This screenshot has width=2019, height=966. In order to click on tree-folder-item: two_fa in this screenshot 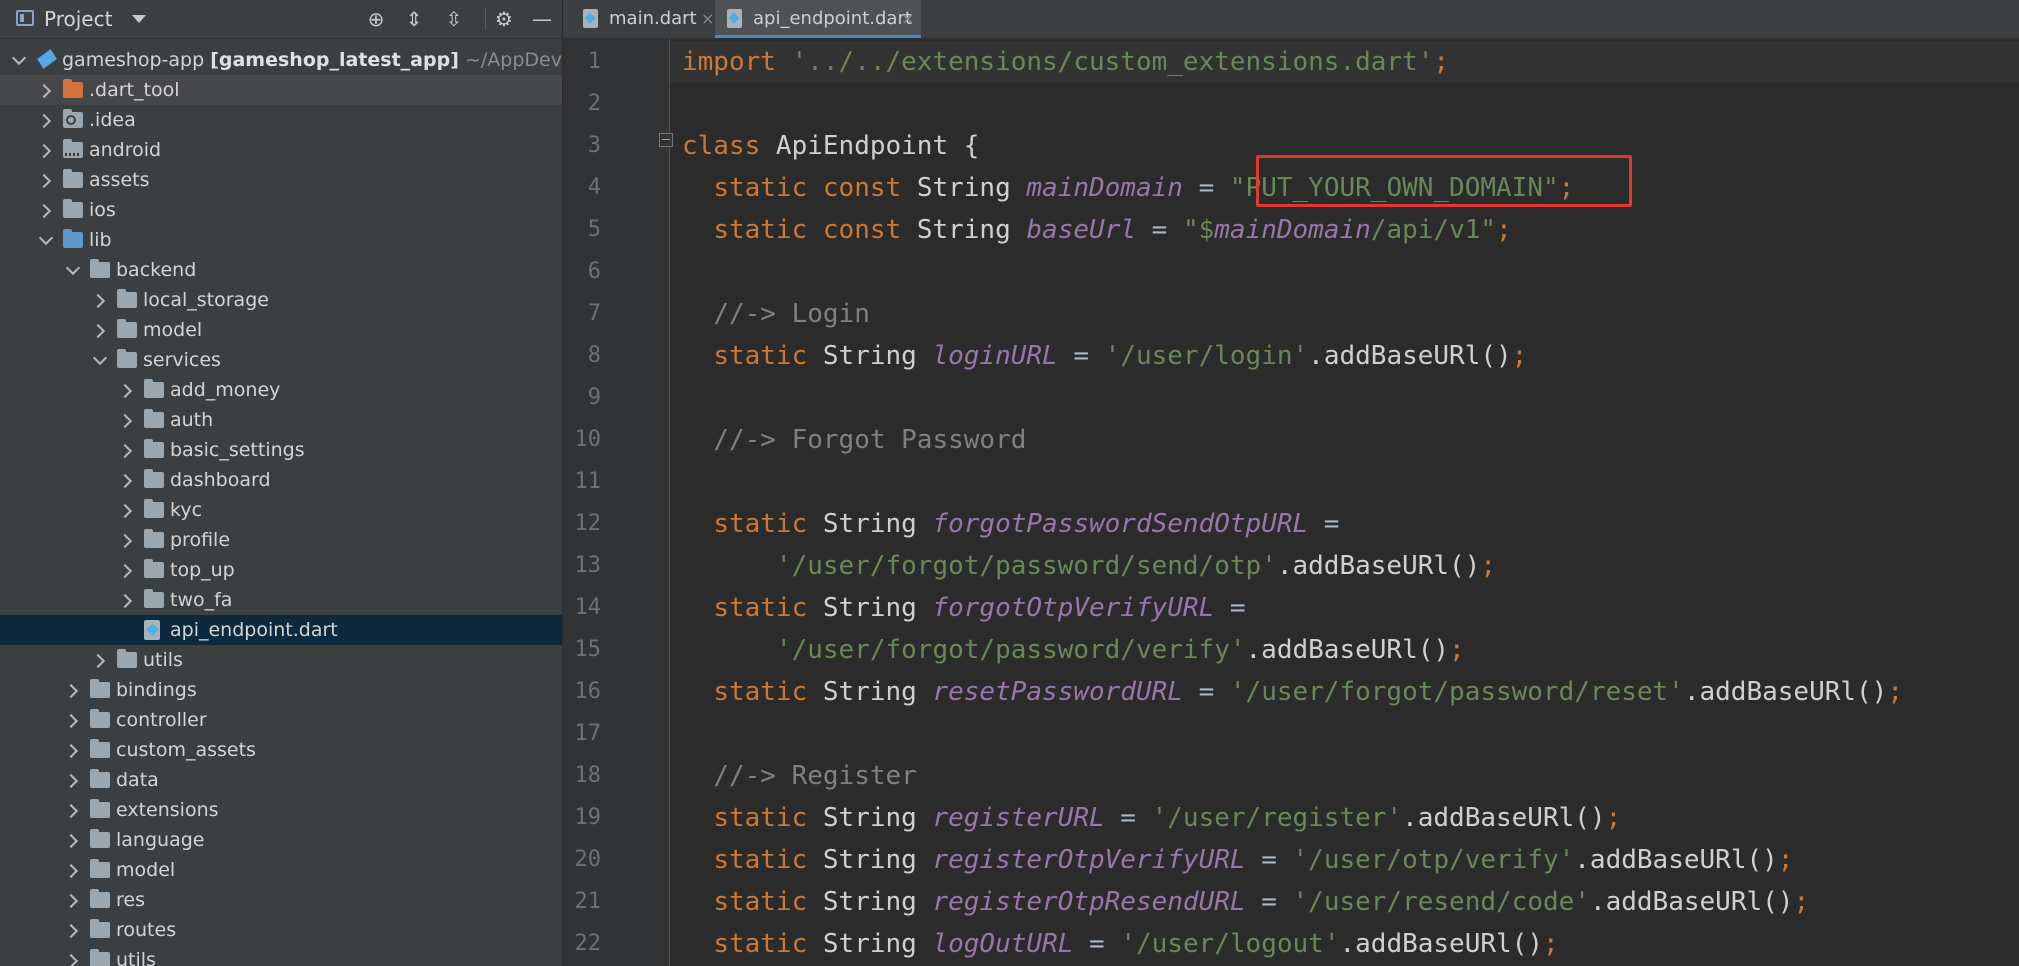, I will do `click(281, 600)`.